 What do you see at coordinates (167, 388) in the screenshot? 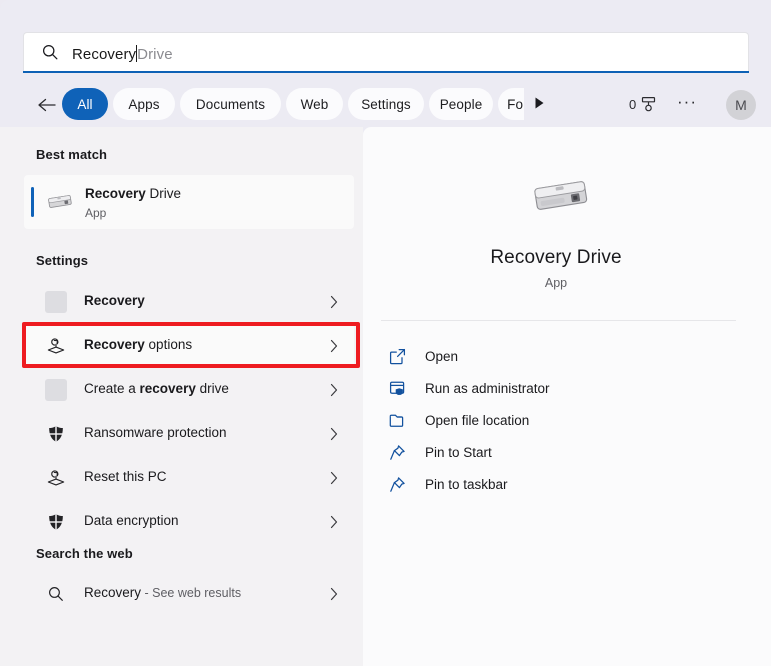
I see `settings-item-label-bold: recovery` at bounding box center [167, 388].